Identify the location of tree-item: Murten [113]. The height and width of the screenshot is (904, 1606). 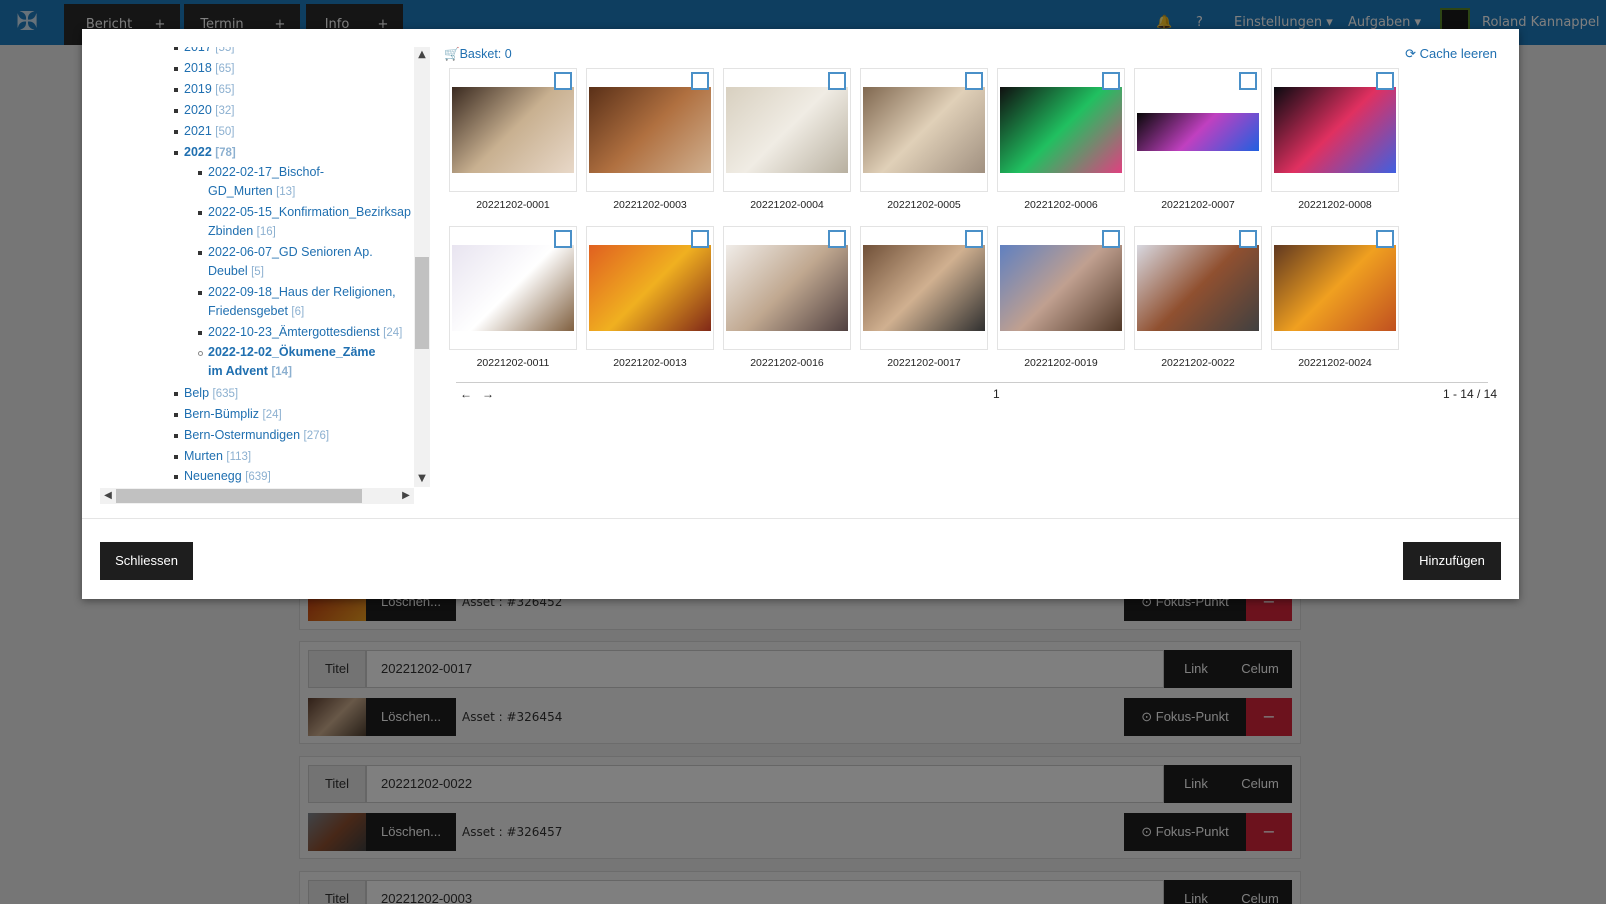
(217, 457).